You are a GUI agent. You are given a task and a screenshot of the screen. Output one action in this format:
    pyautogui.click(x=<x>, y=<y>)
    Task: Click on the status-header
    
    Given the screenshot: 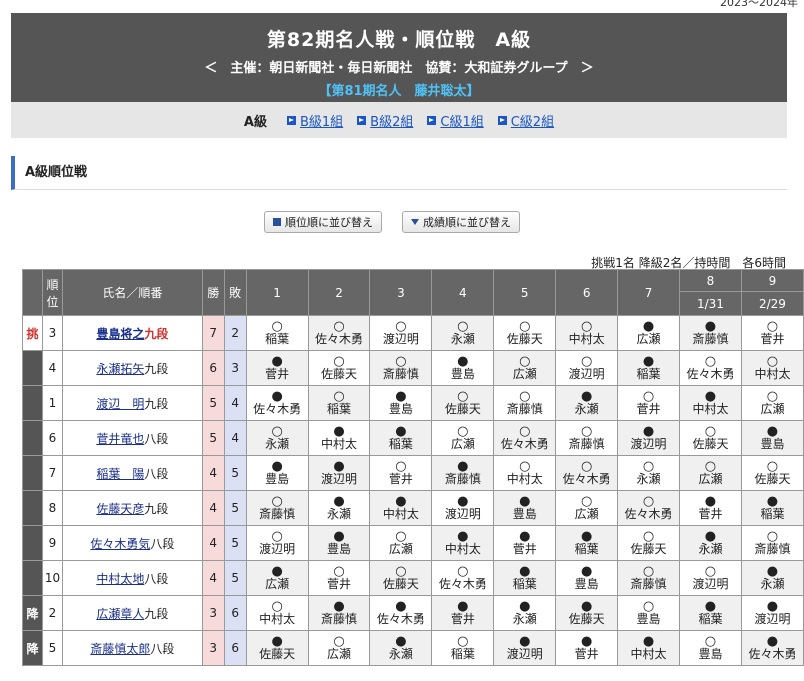 What is the action you would take?
    pyautogui.click(x=32, y=292)
    